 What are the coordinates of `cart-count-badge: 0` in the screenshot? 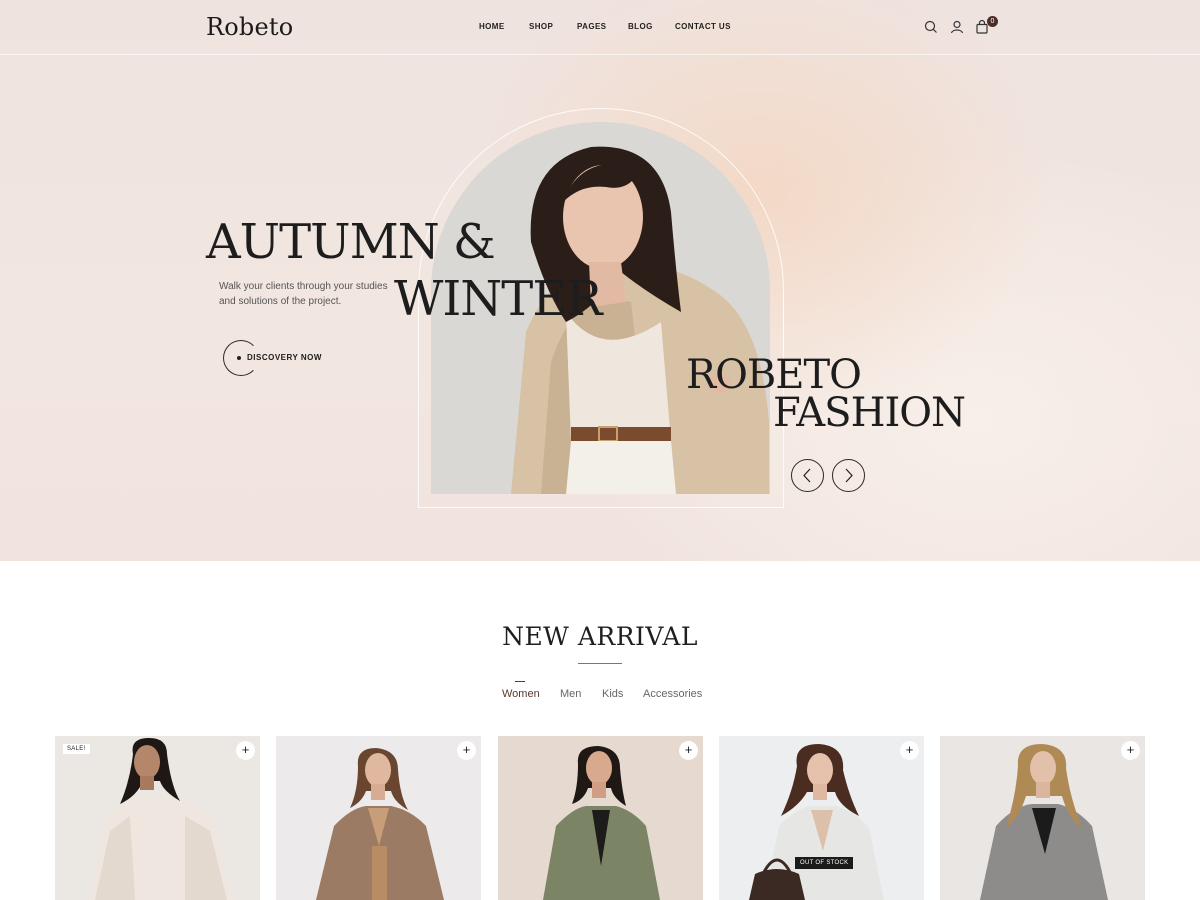 It's located at (992, 21).